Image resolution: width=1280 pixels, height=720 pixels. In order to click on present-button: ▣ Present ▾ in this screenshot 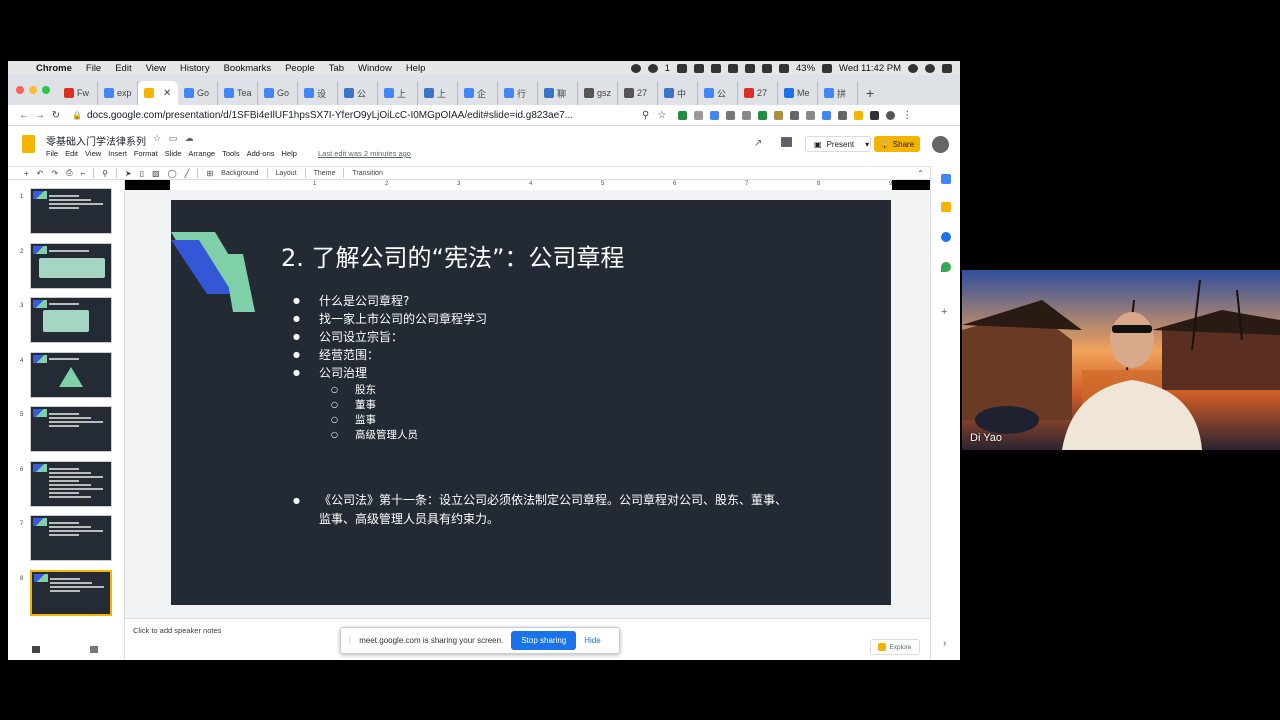, I will do `click(838, 144)`.